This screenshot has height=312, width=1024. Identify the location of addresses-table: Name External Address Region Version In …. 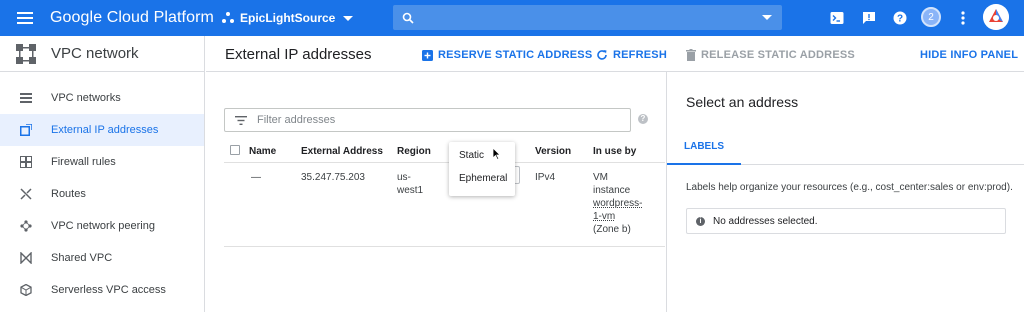
(444, 194).